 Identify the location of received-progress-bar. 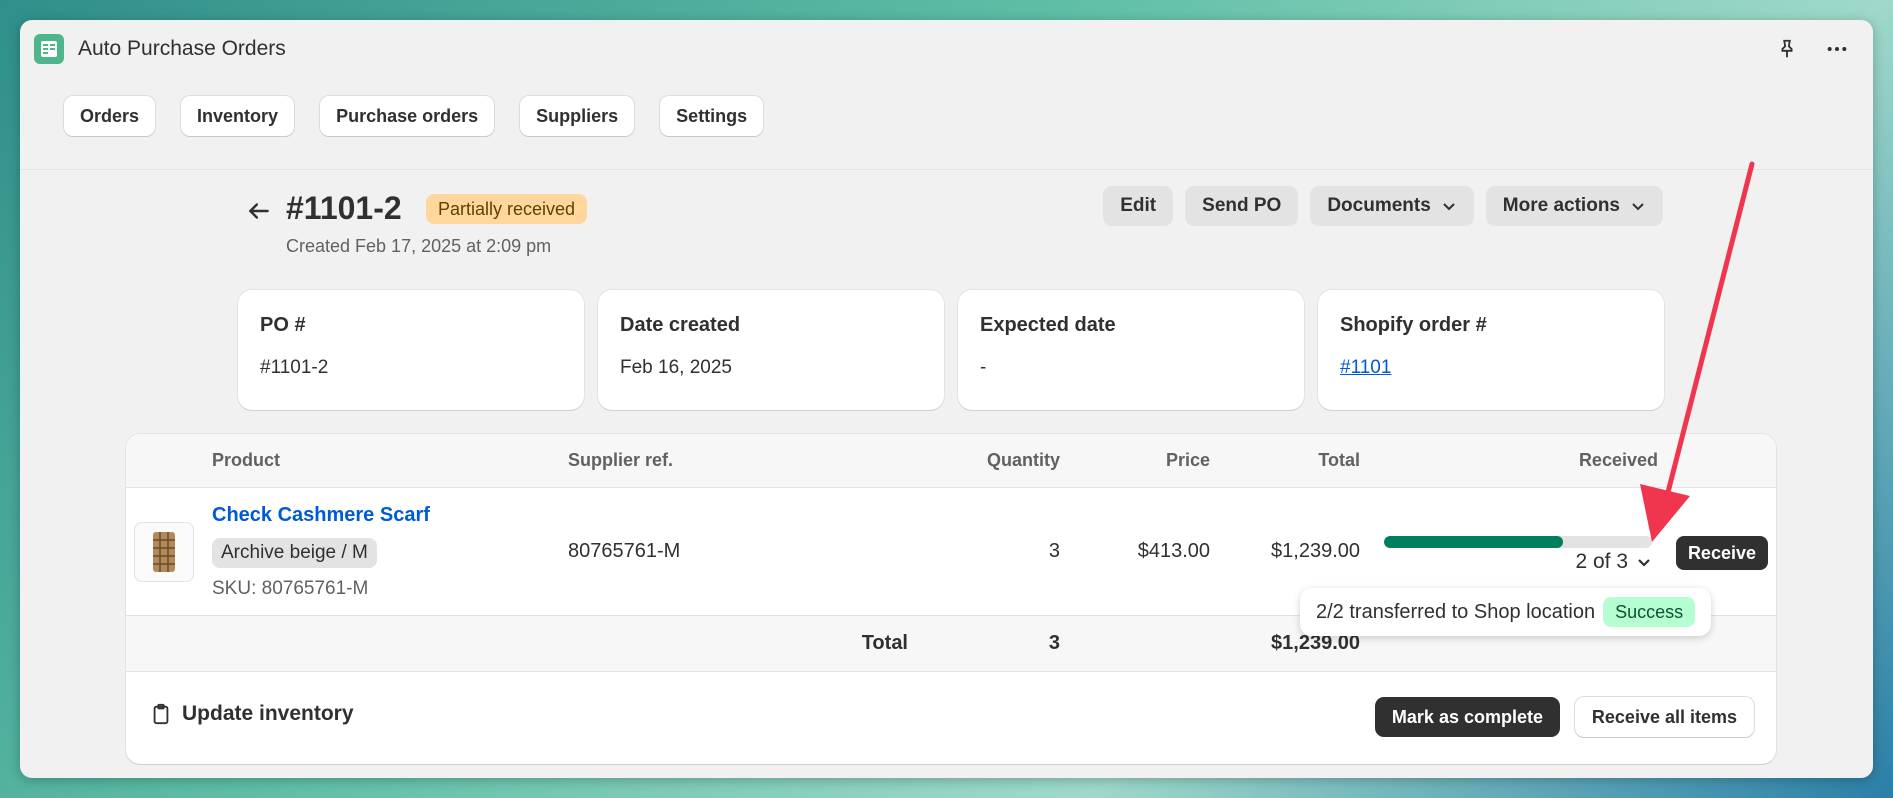
(1518, 542).